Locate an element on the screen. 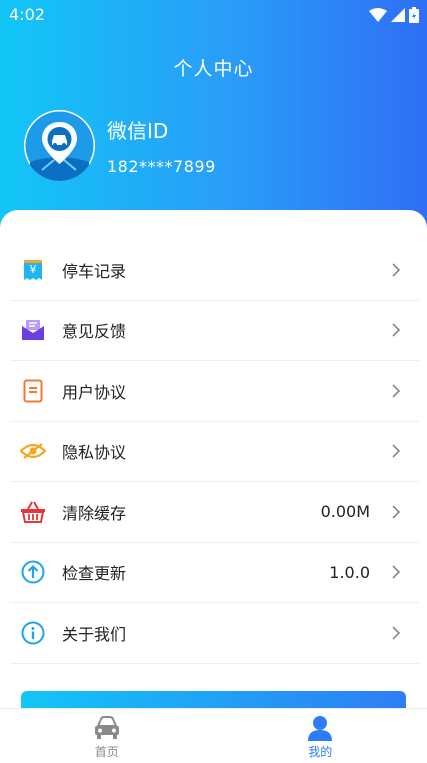 The image size is (427, 763). eye-hidden-icon is located at coordinates (33, 451).